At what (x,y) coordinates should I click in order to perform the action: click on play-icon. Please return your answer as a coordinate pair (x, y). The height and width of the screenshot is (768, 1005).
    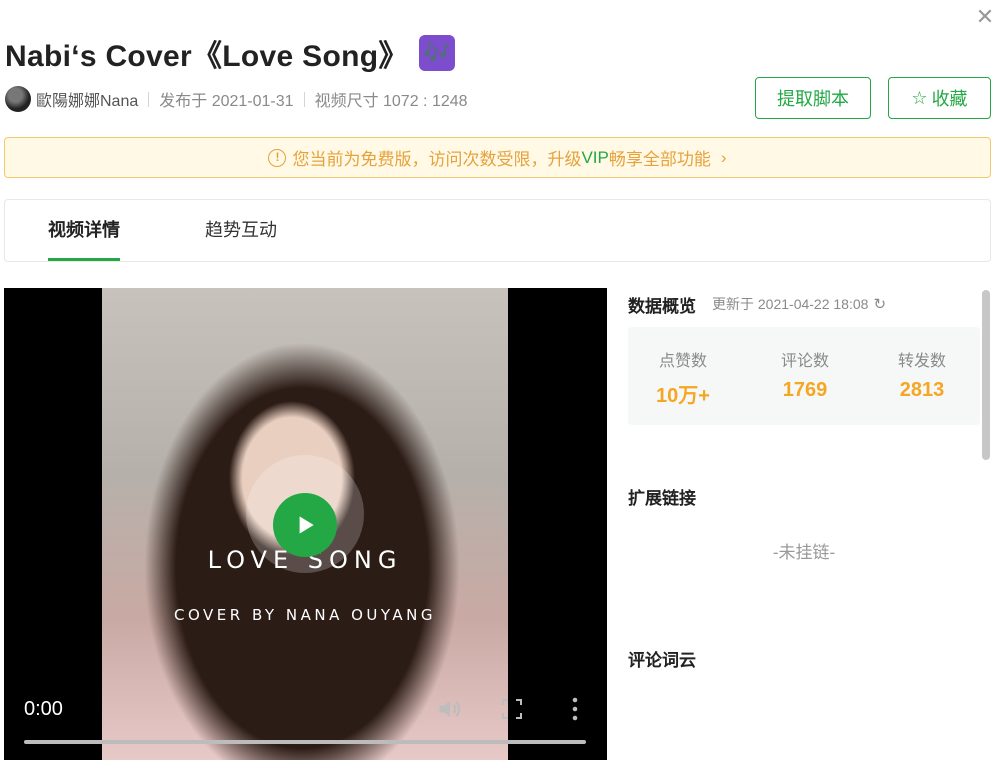
    Looking at the image, I should click on (306, 525).